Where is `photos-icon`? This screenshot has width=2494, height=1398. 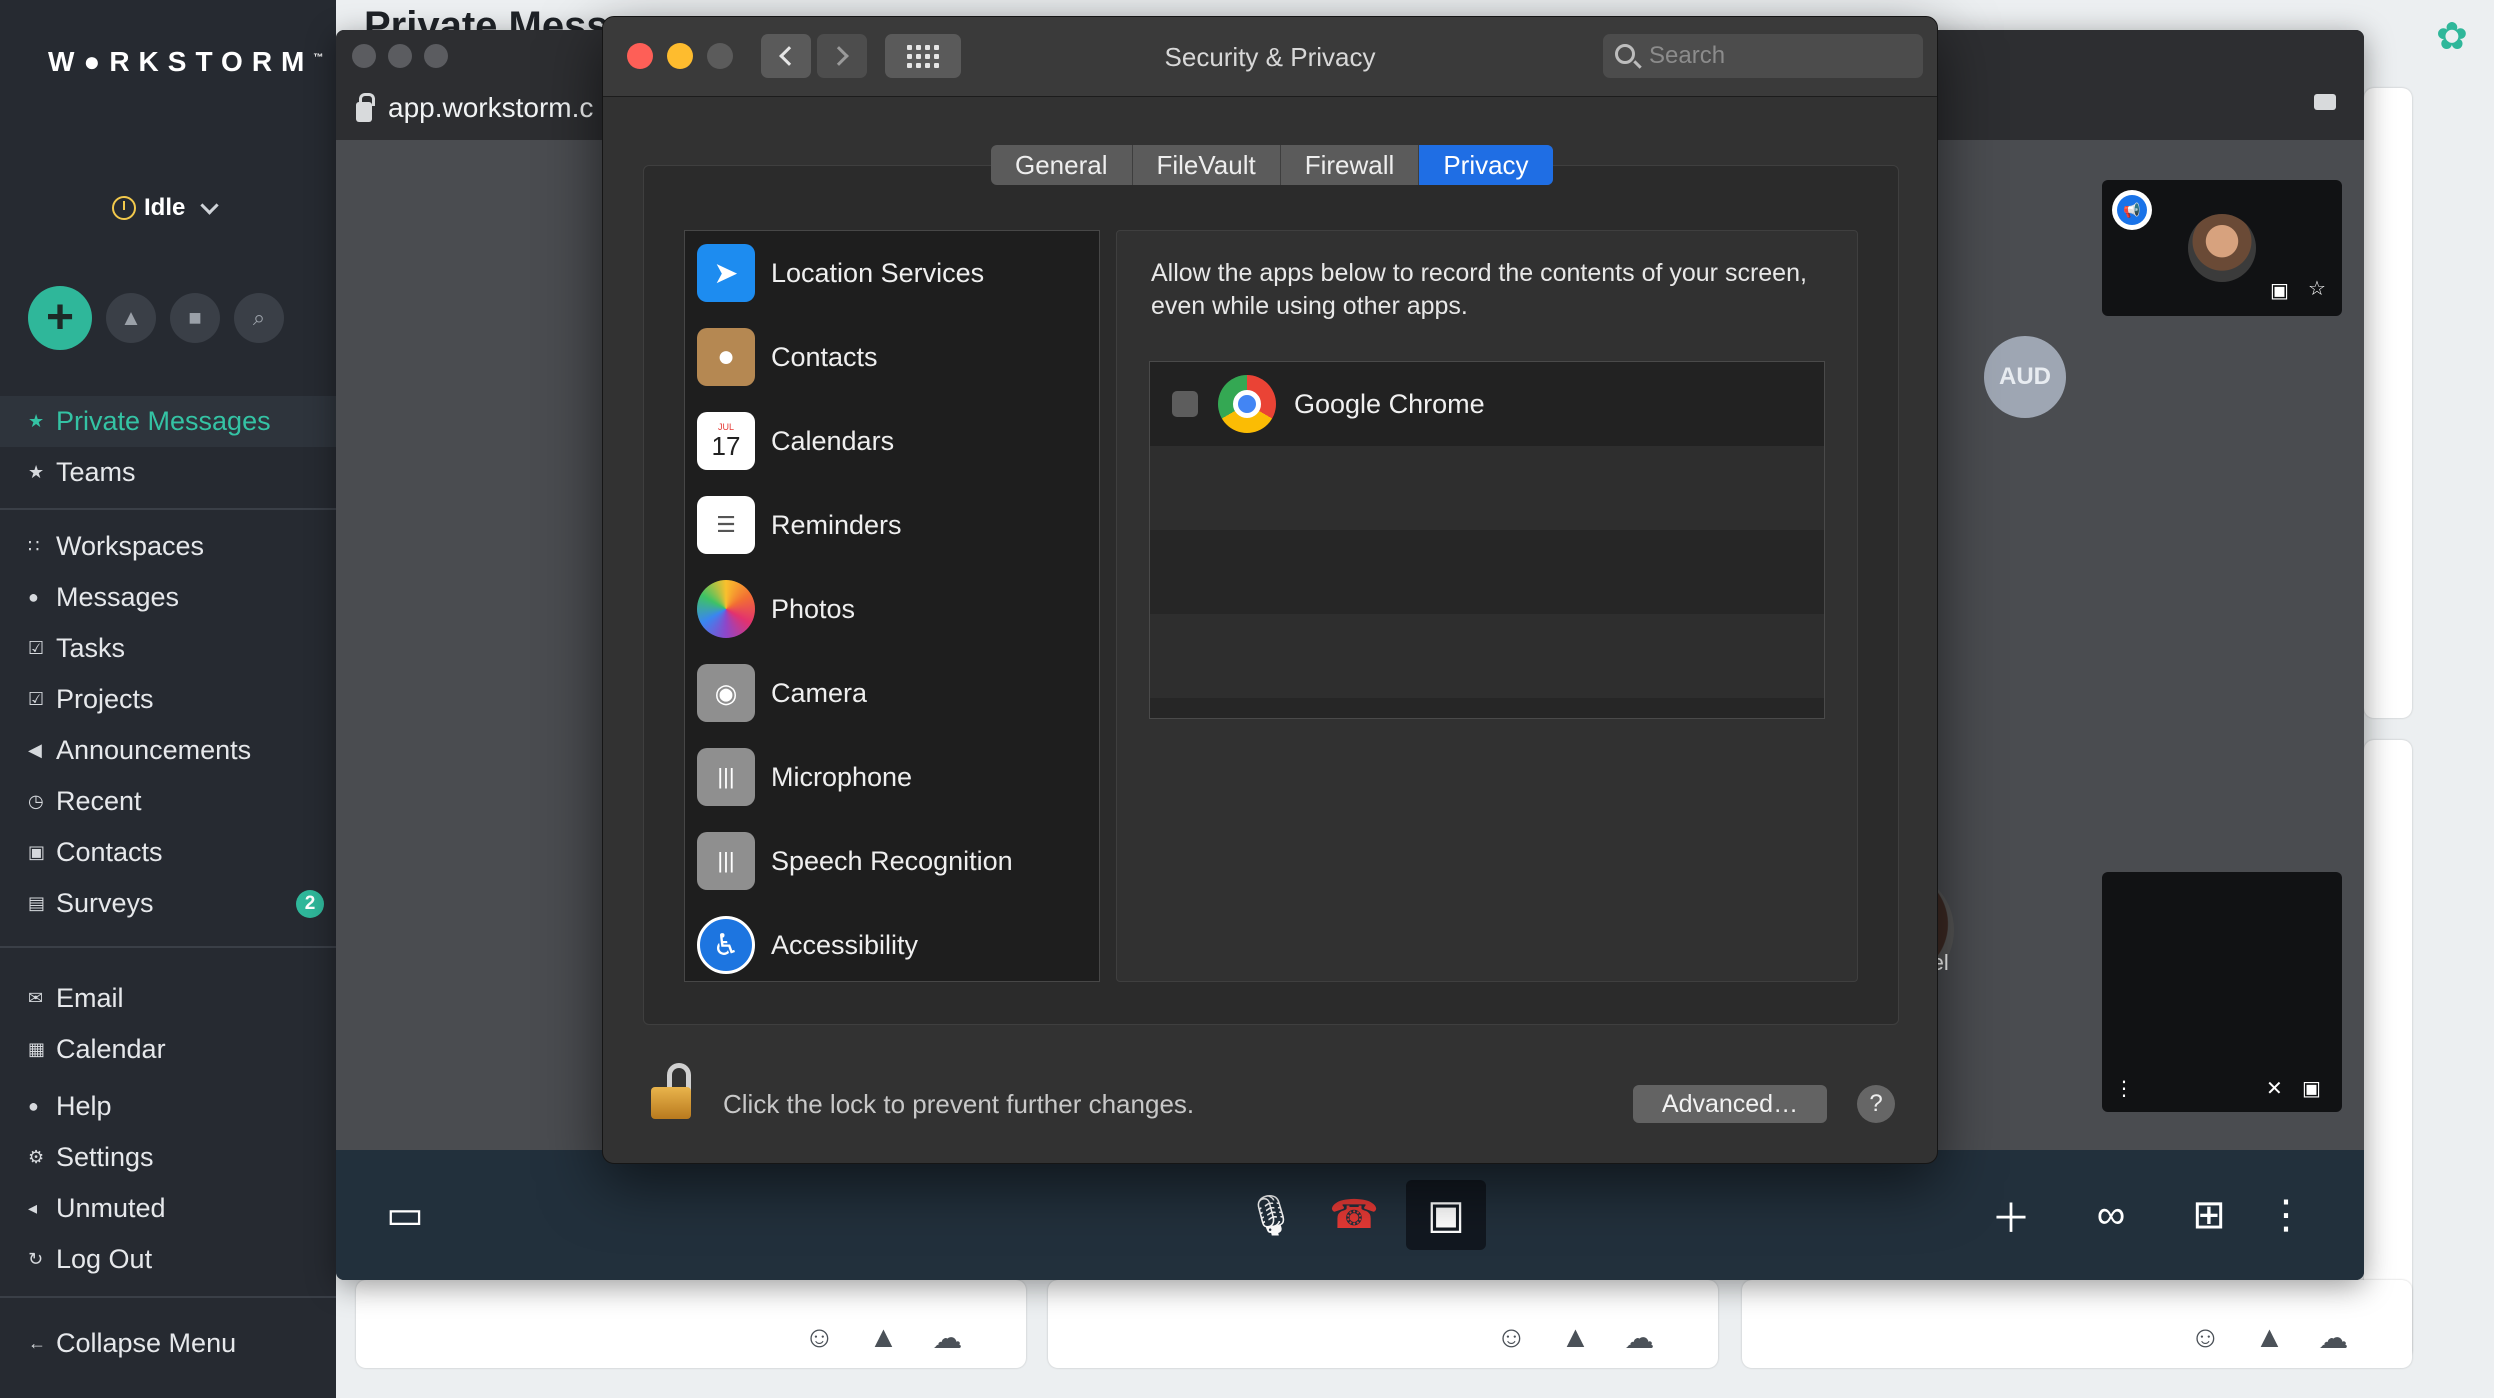 photos-icon is located at coordinates (726, 609).